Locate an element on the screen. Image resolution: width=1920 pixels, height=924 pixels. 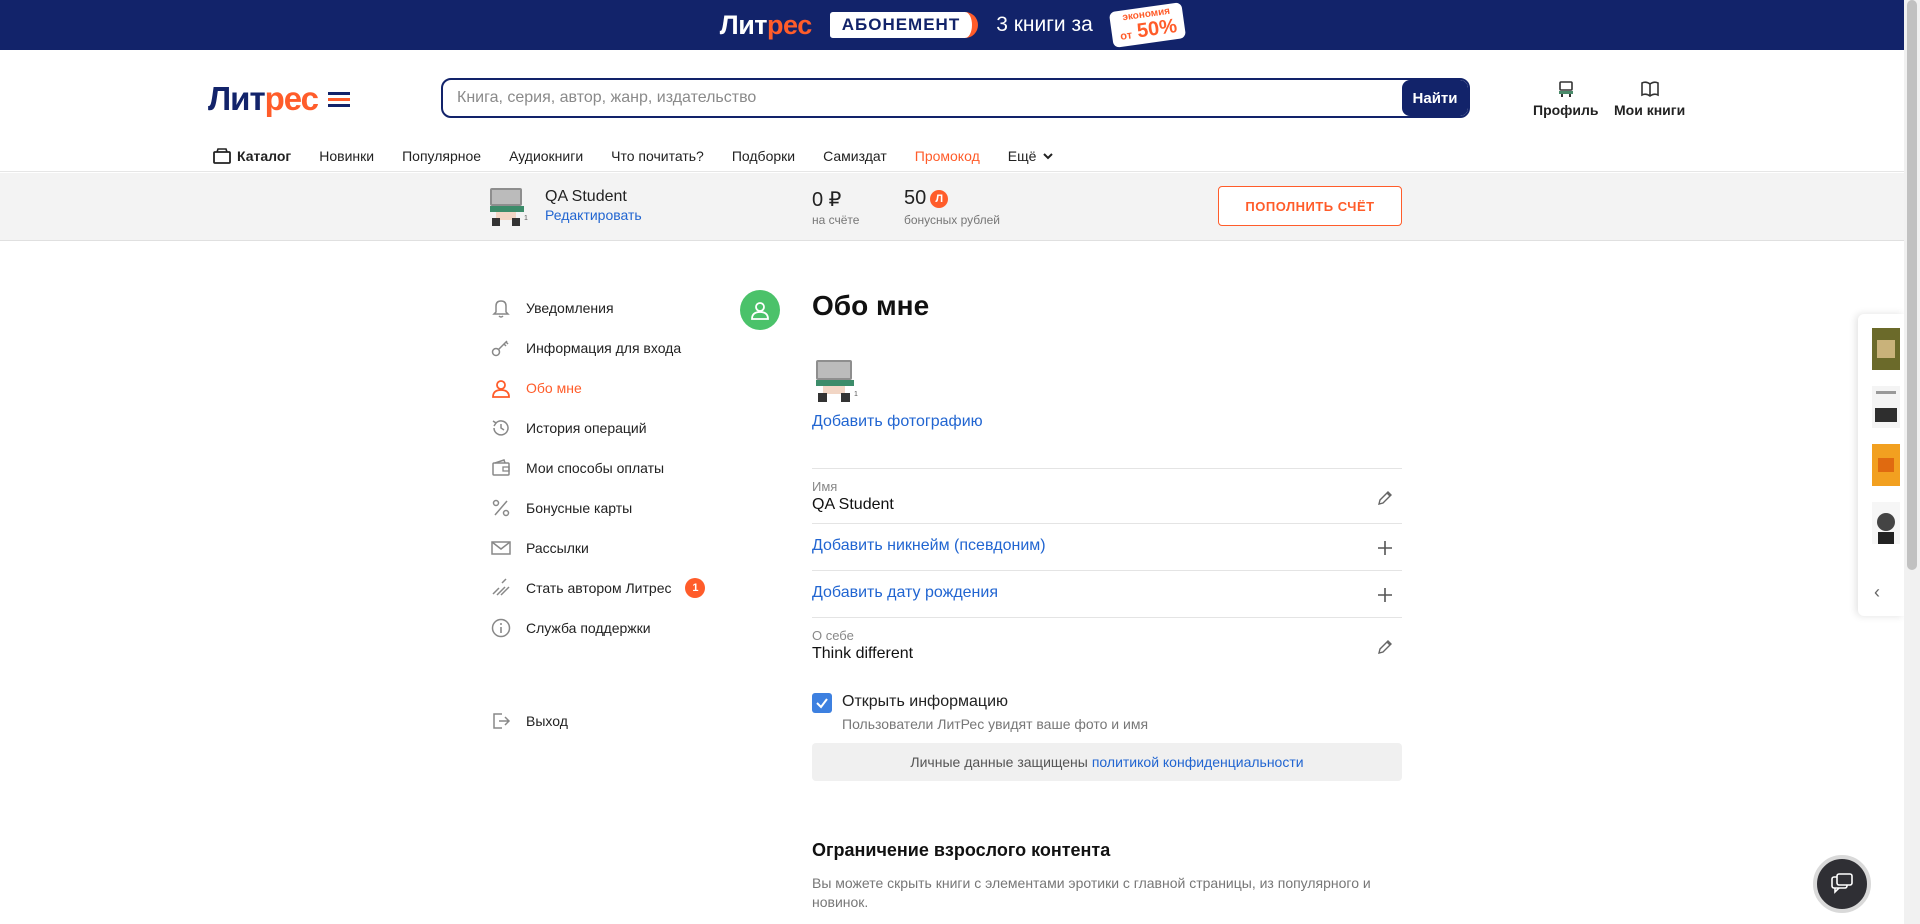
side-item-bonus-cards: Бонусные карты is located at coordinates (610, 508).